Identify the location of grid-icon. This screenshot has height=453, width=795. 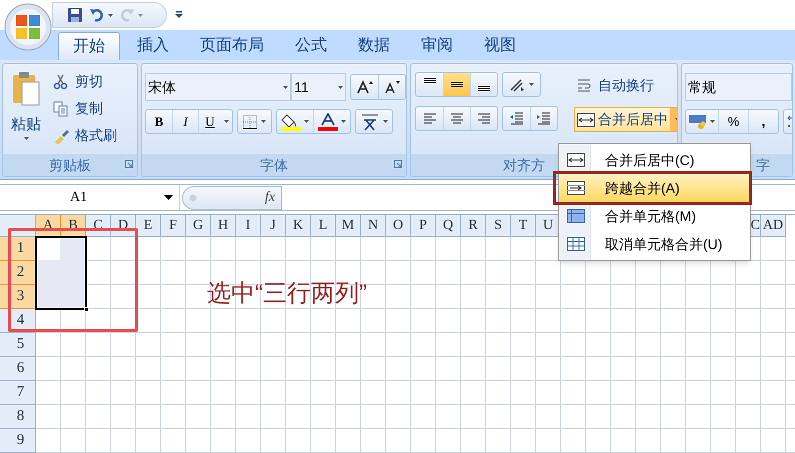
(576, 244).